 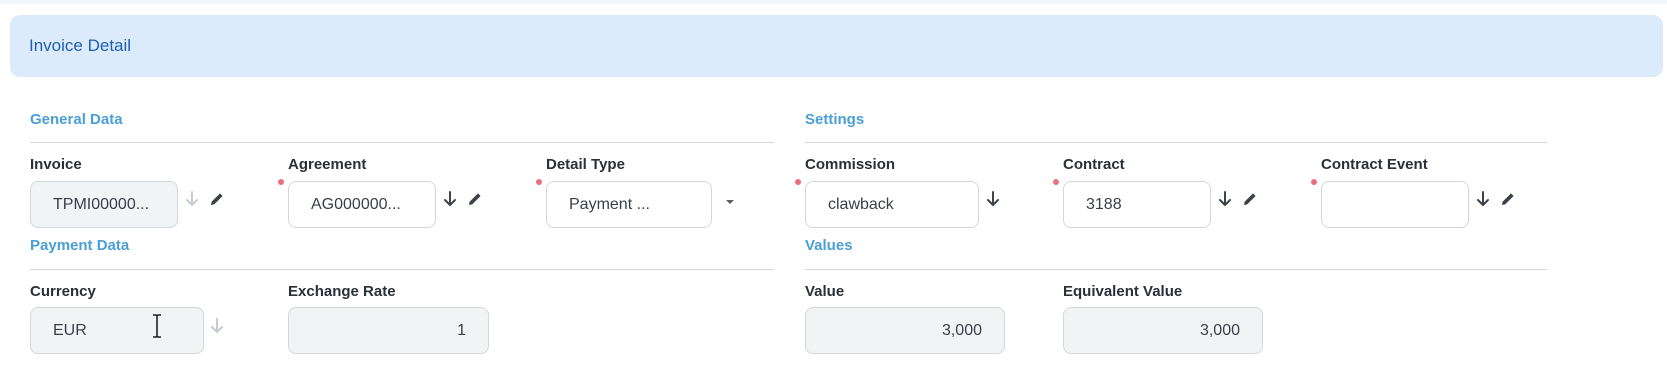 What do you see at coordinates (402, 142) in the screenshot?
I see `section-divider-general` at bounding box center [402, 142].